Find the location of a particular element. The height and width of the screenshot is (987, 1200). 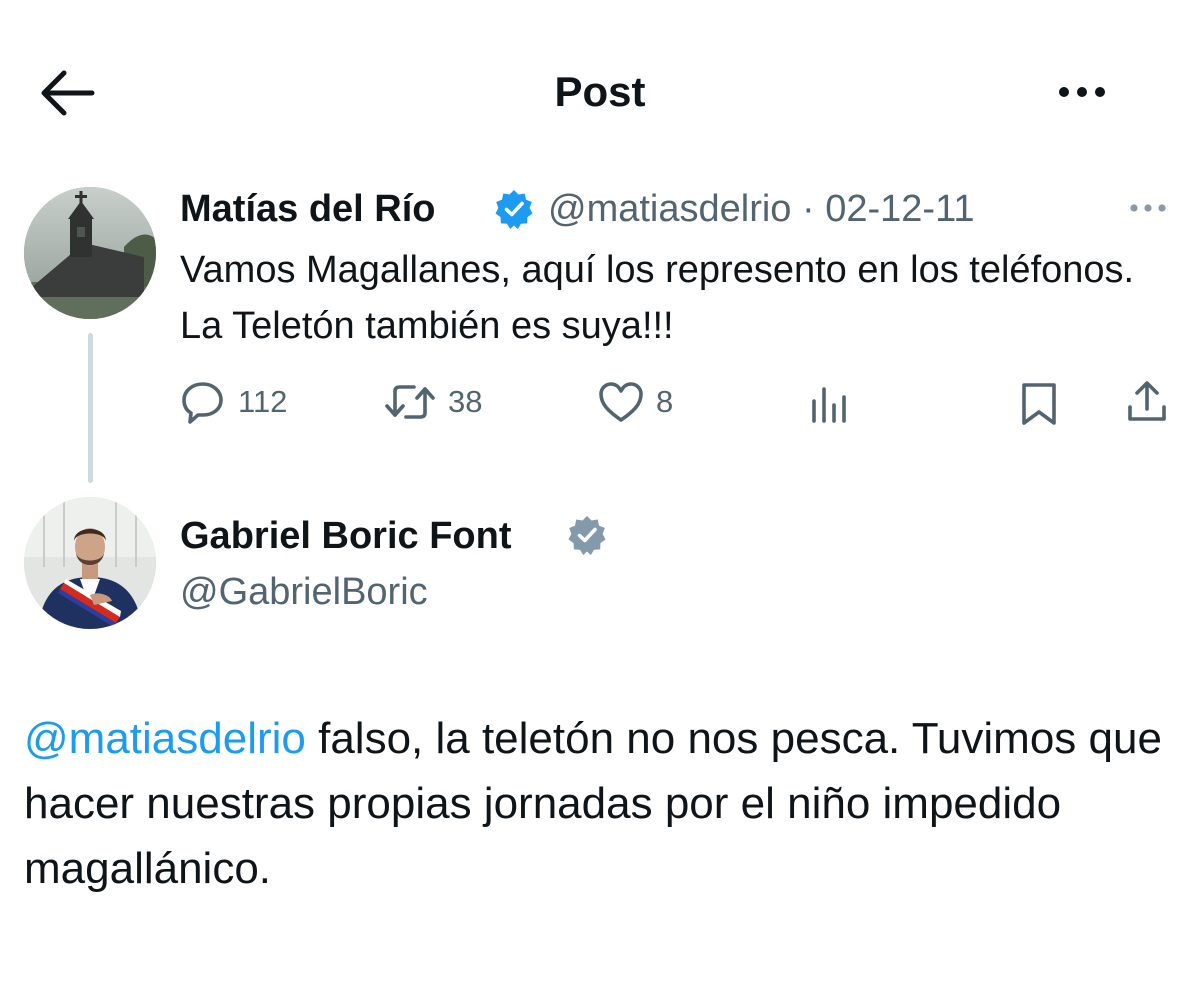

reply-icon is located at coordinates (202, 403).